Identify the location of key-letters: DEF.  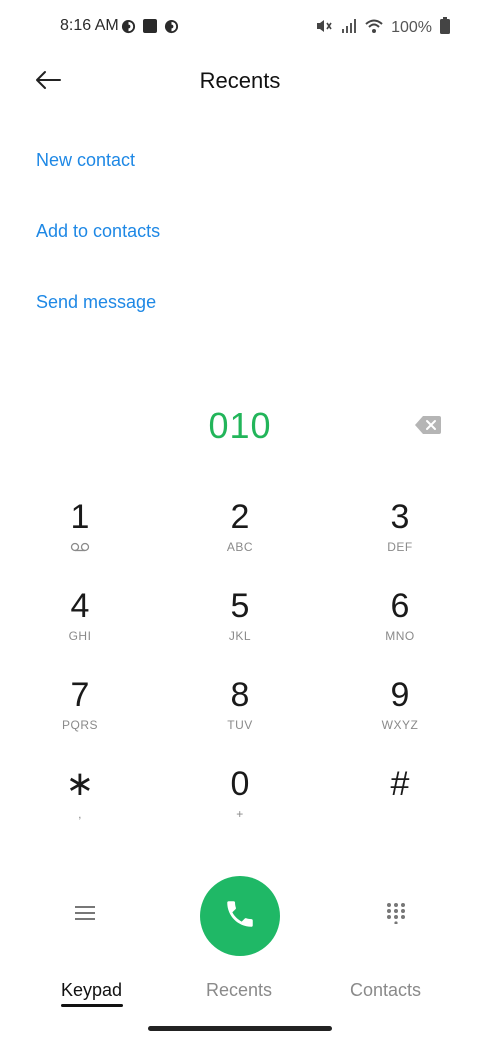
(400, 547).